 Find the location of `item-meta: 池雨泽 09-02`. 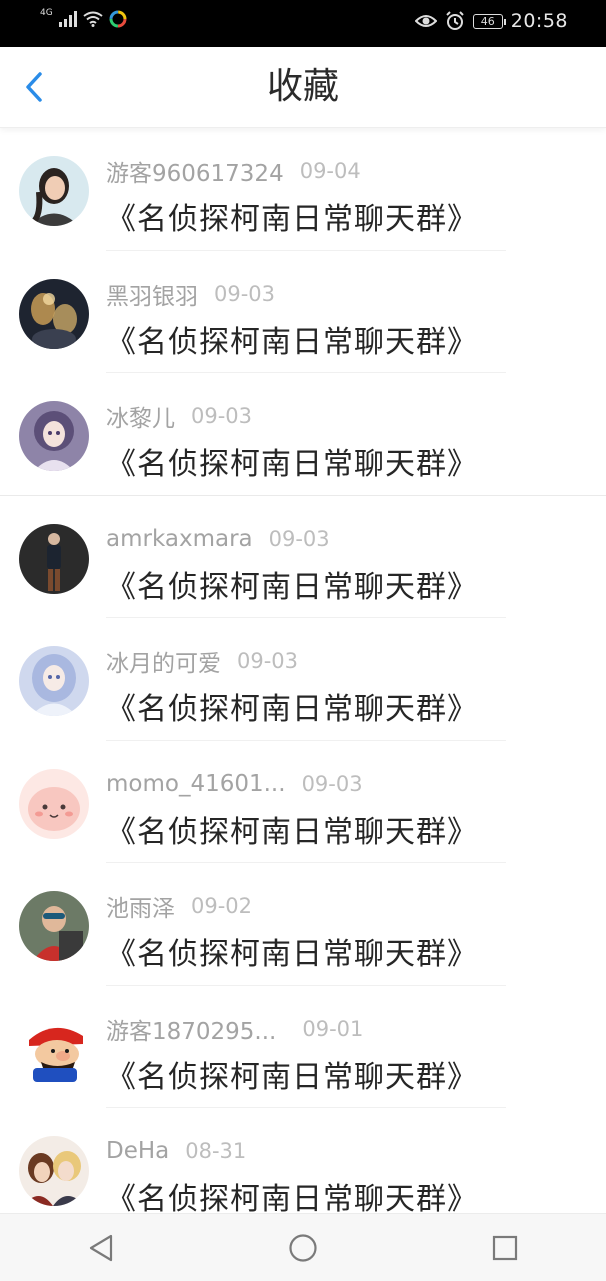

item-meta: 池雨泽 09-02 is located at coordinates (179, 906).